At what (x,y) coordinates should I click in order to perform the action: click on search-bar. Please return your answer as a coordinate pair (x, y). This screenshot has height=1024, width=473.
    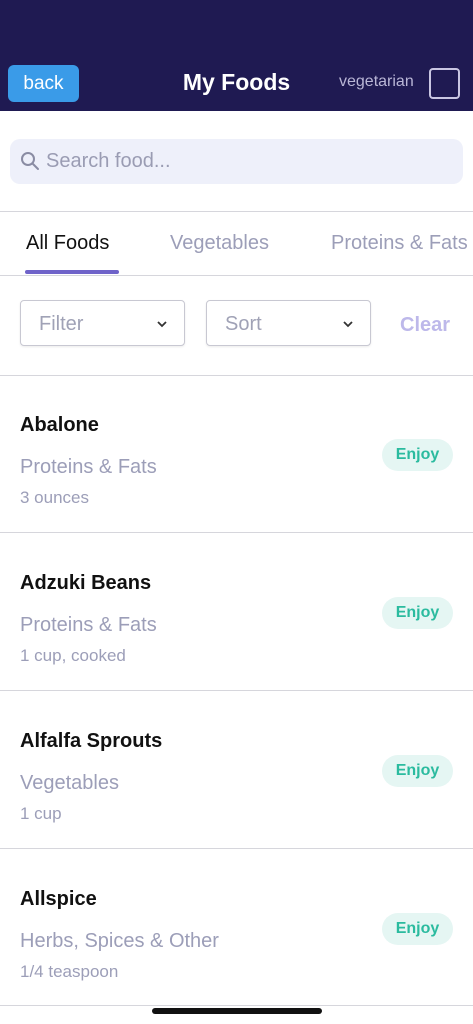
    Looking at the image, I should click on (236, 161).